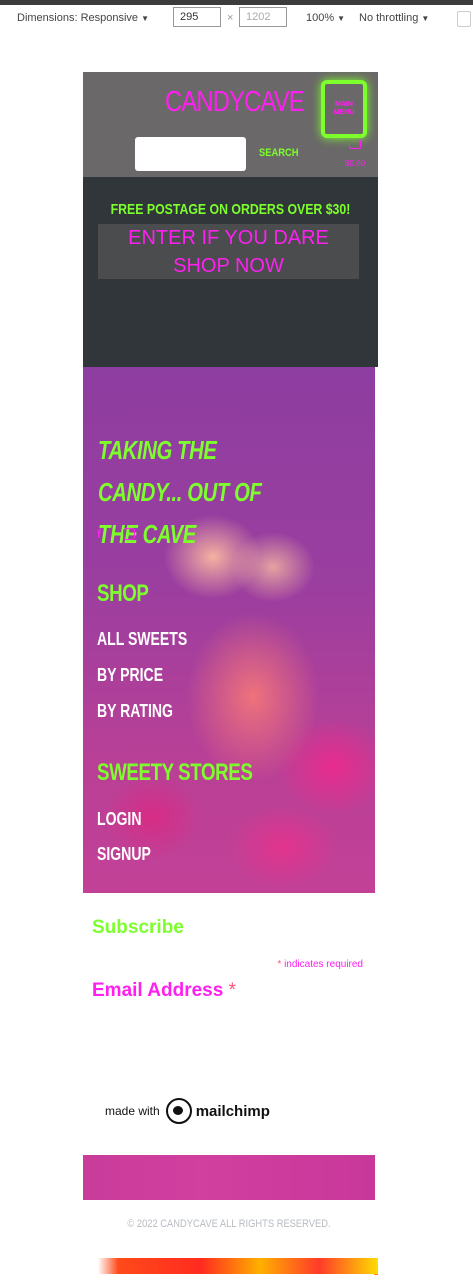  I want to click on height-input: 1202, so click(263, 17).